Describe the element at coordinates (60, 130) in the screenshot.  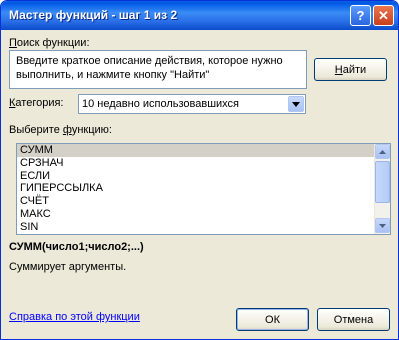
I see `function-list-label: Выберите функцию:` at that location.